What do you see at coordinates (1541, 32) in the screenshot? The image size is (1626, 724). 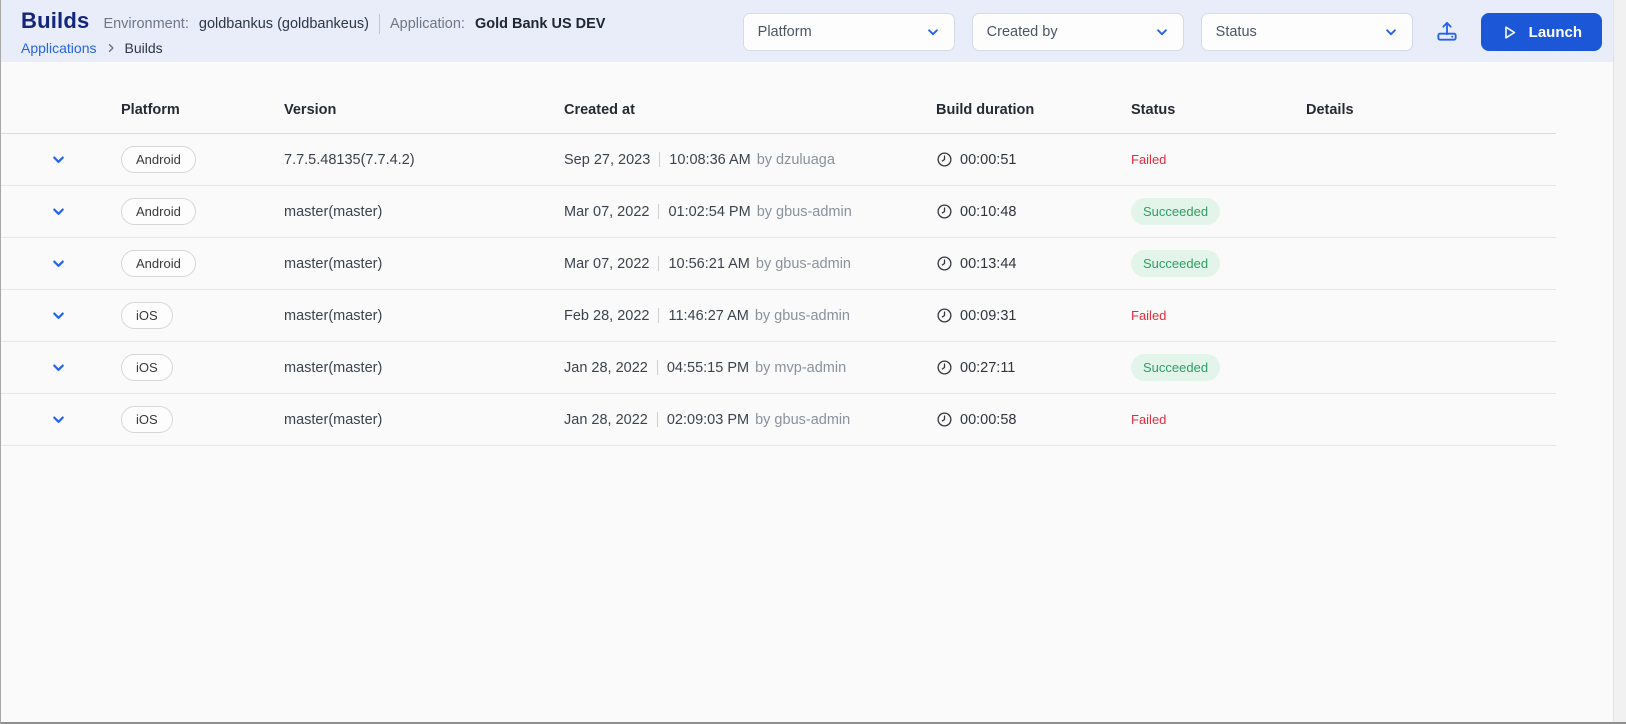 I see `launch-button: Launch` at bounding box center [1541, 32].